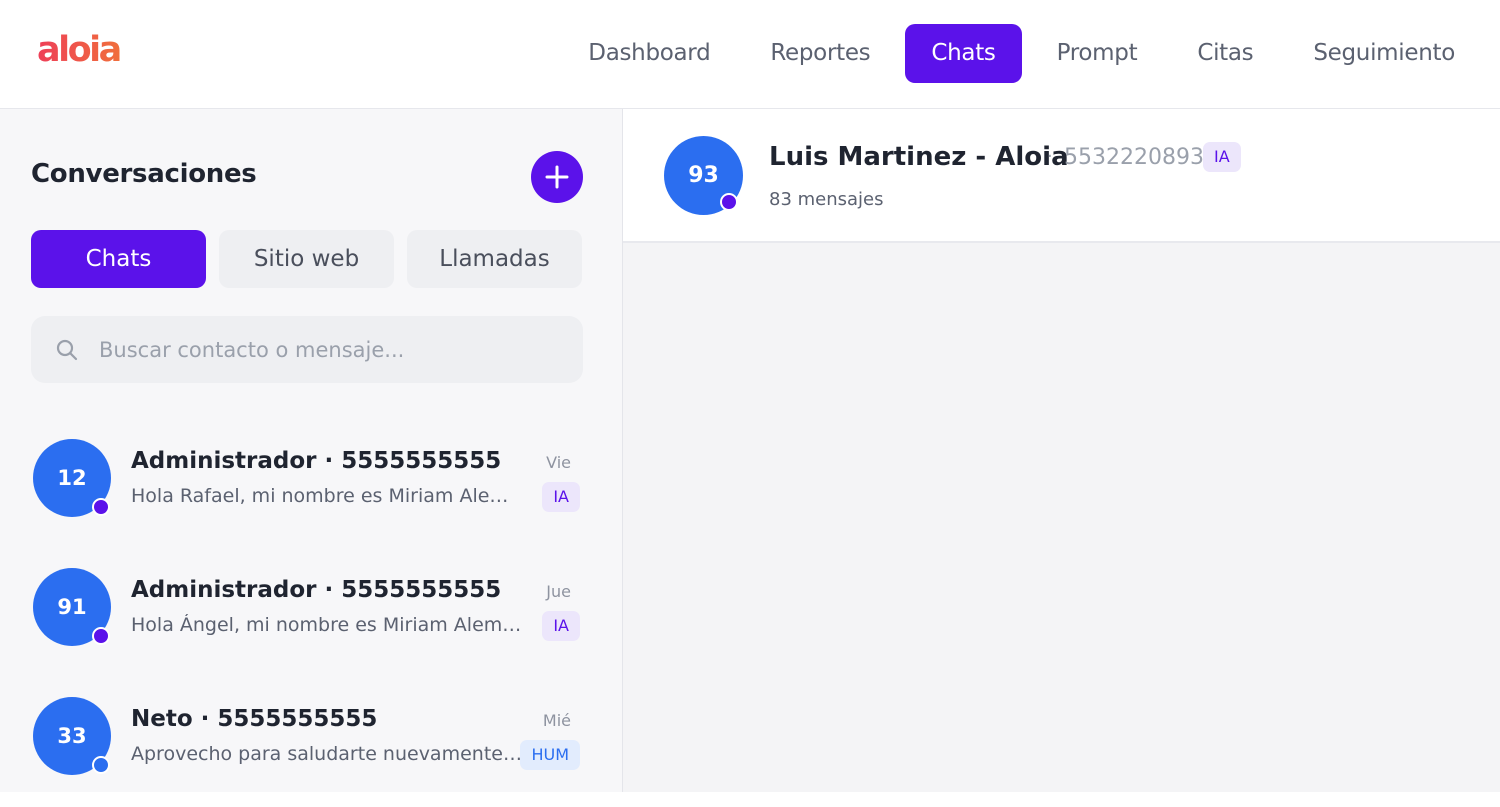 The image size is (1500, 807). I want to click on chat-contact-name: Luis Martinez - Aloia, so click(919, 157).